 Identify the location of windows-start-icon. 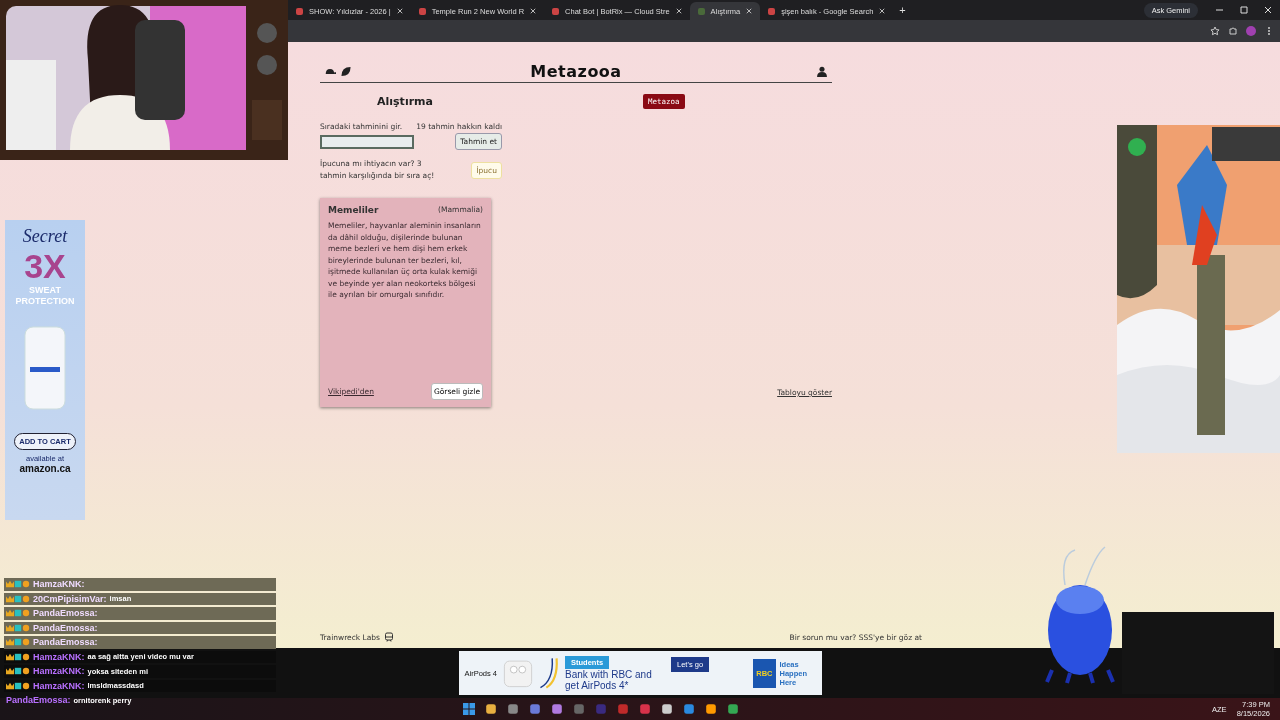
(469, 709).